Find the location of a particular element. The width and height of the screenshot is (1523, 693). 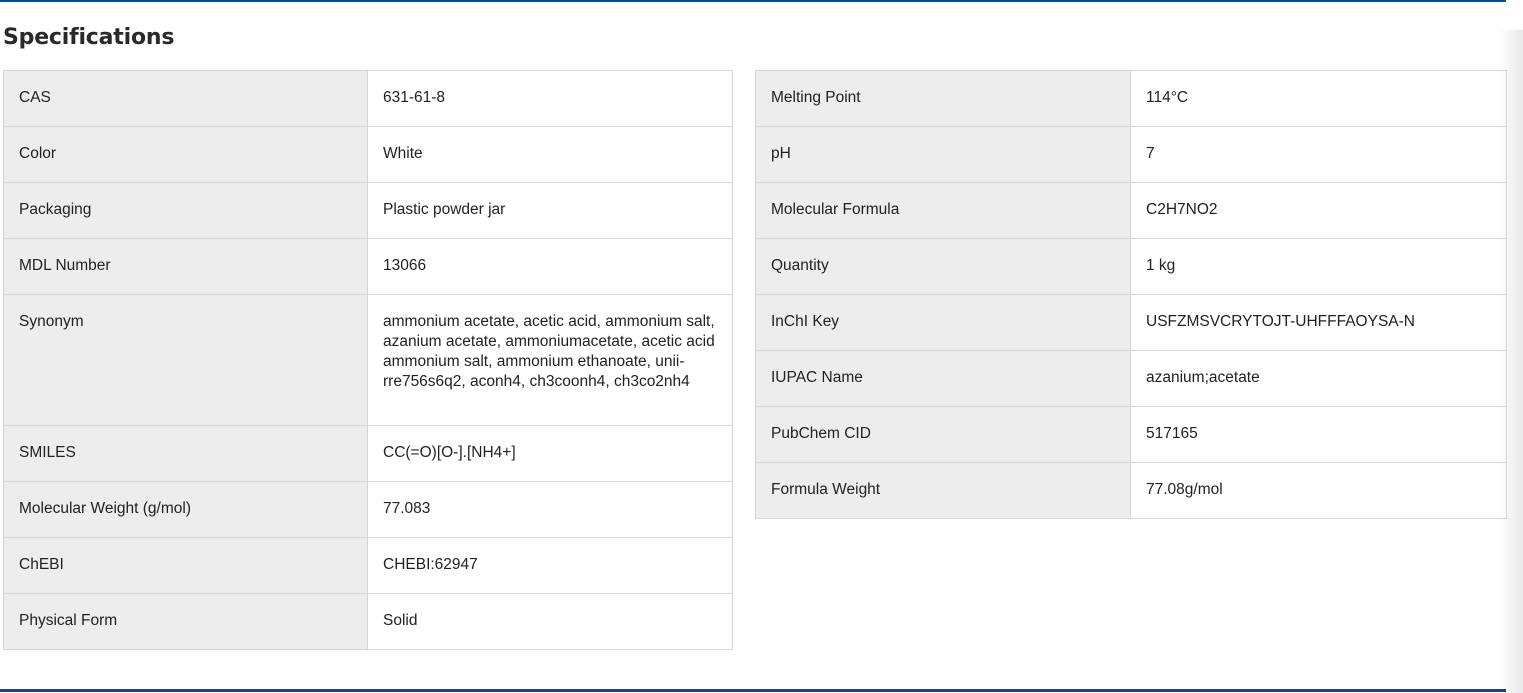

spec-row-formula-weight: Formula Weight 77.08g/mol is located at coordinates (1131, 490).